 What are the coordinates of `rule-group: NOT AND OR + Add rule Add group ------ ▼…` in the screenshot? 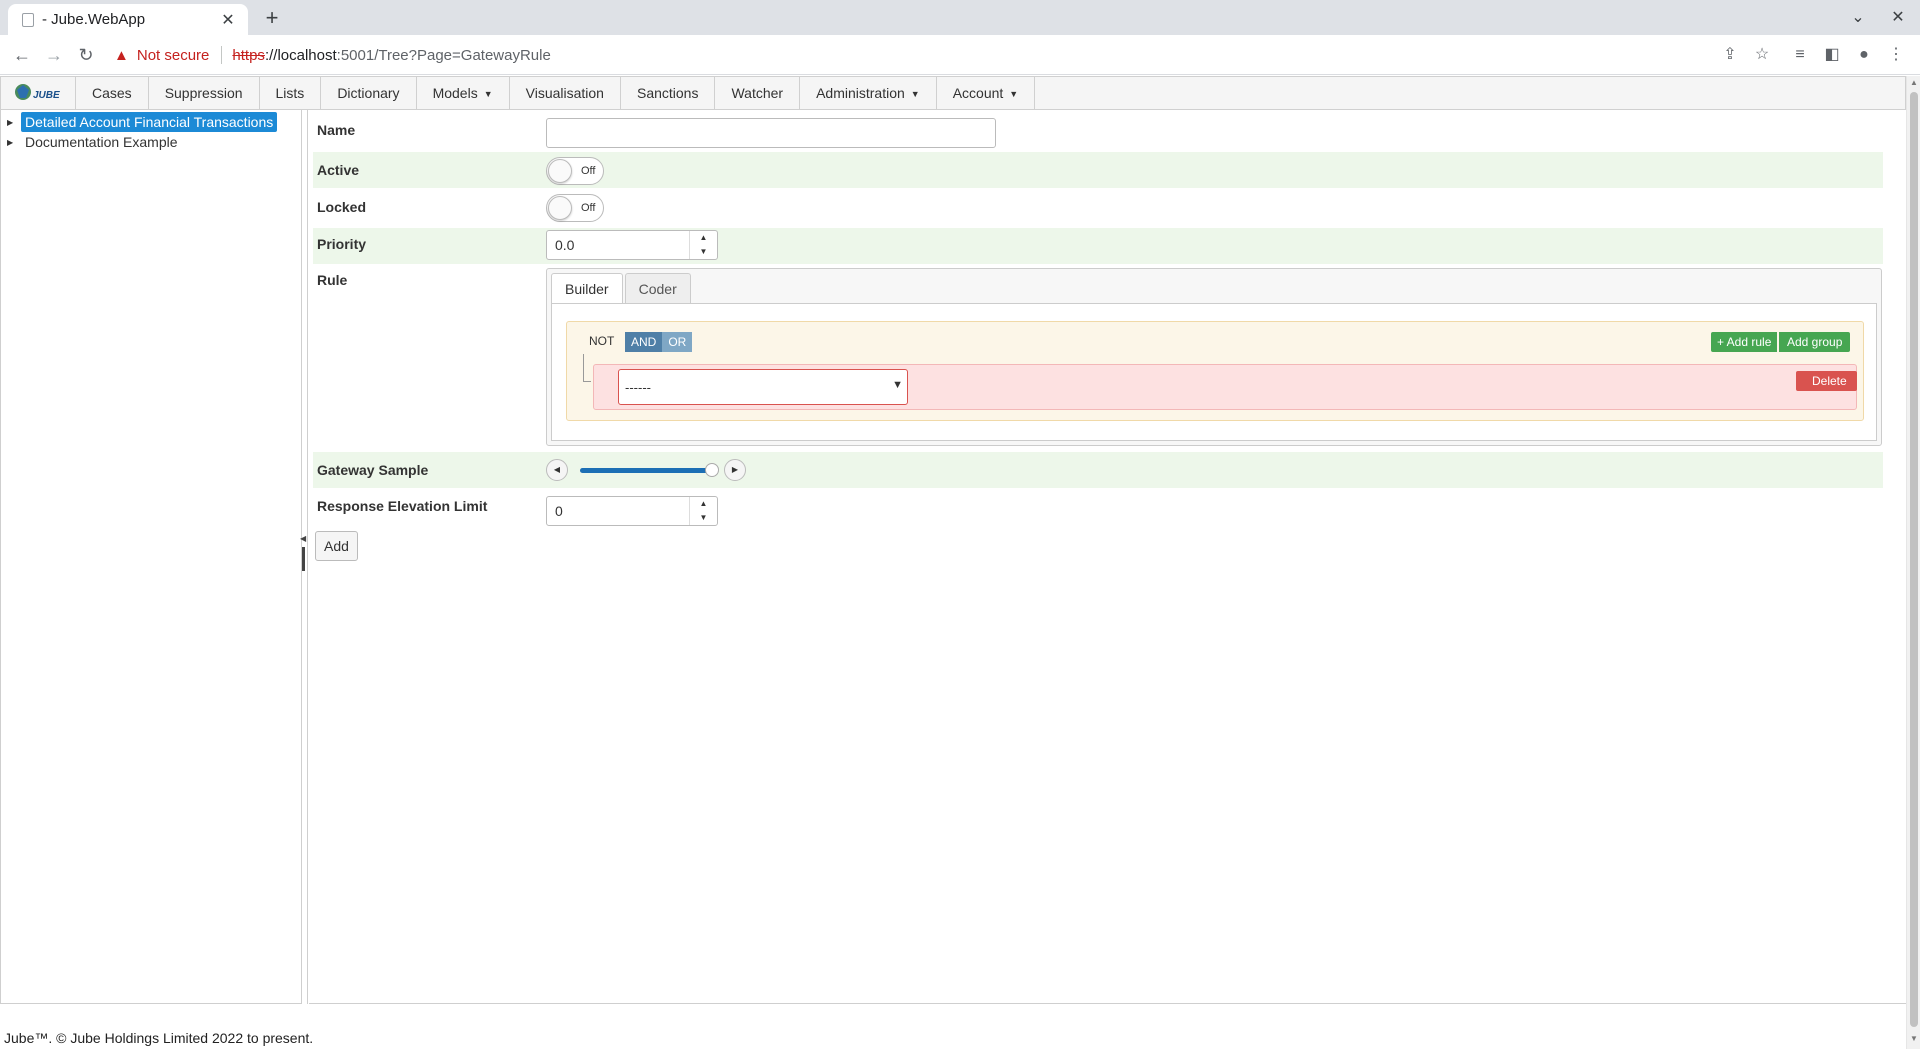 It's located at (1215, 371).